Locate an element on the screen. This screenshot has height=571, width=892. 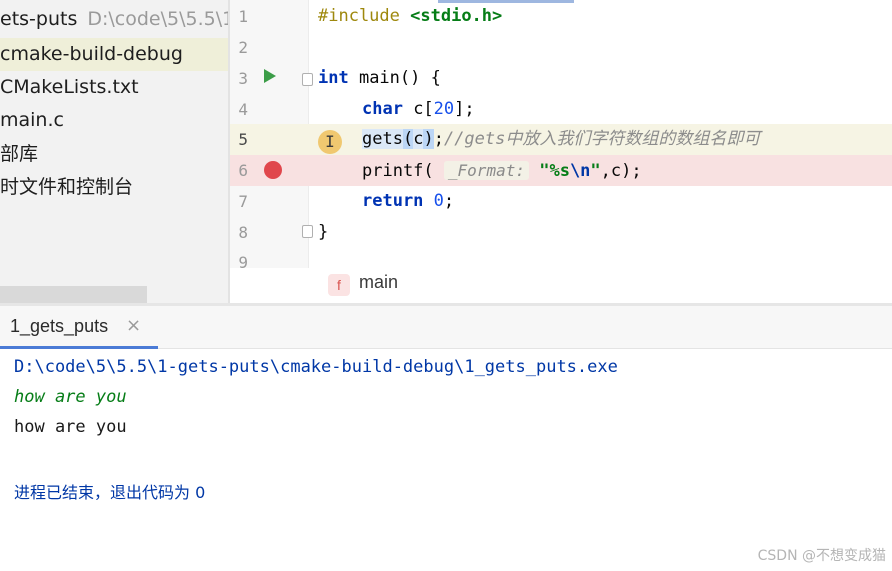
tab-run-config: 1_gets_puts × is located at coordinates (79, 327).